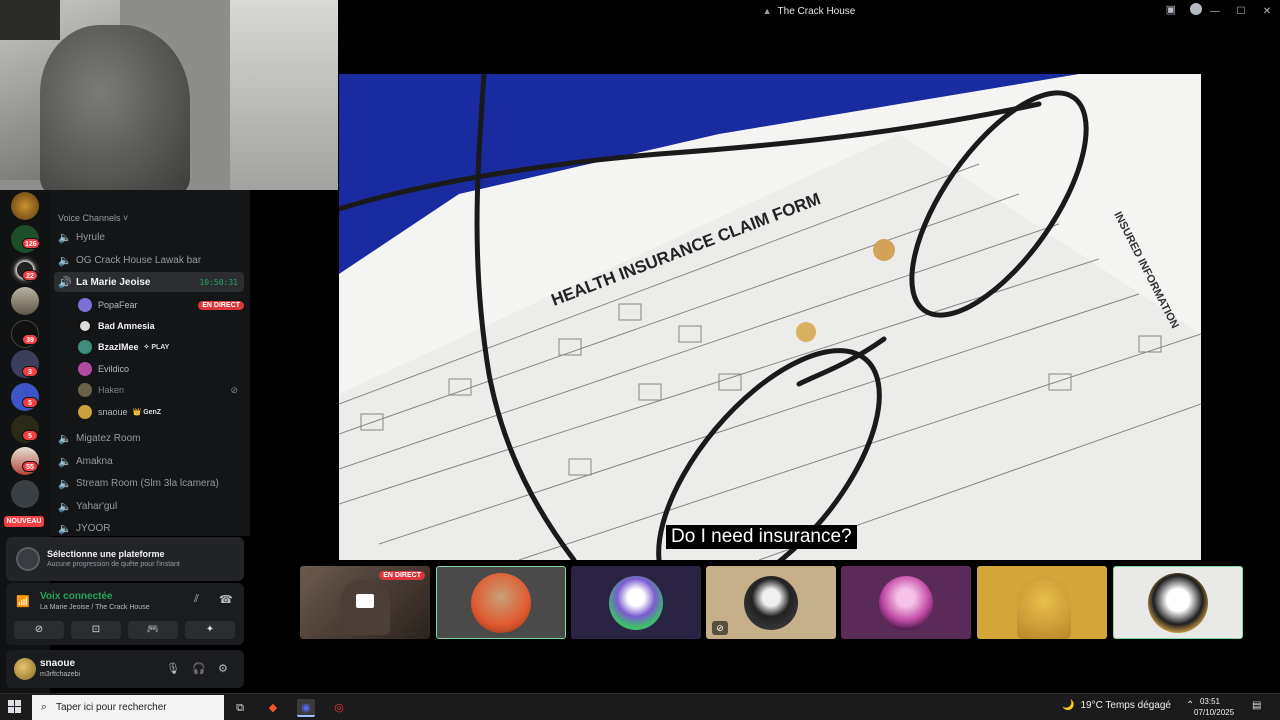  Describe the element at coordinates (240, 708) in the screenshot. I see `task-view-icon: ⧉` at that location.